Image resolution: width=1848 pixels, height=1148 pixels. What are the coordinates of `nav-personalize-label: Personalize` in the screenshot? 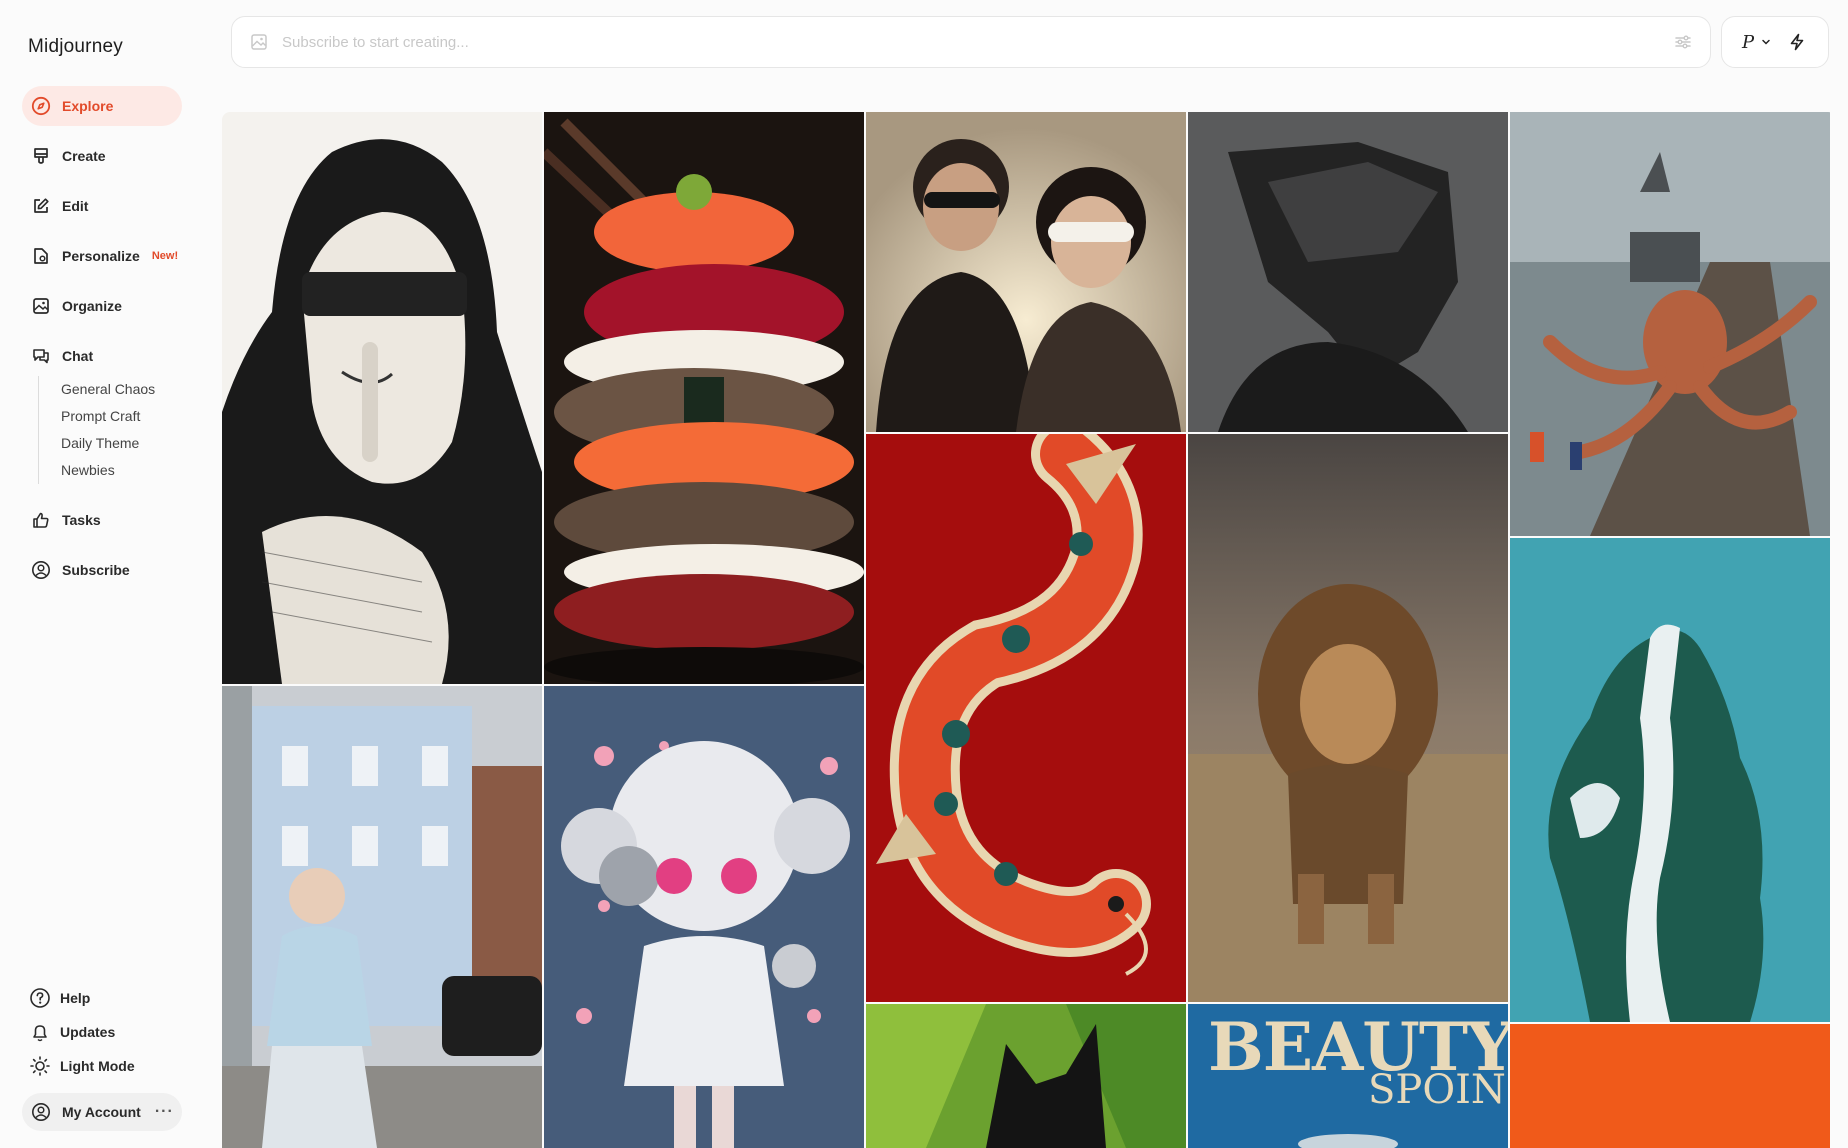 It's located at (101, 256).